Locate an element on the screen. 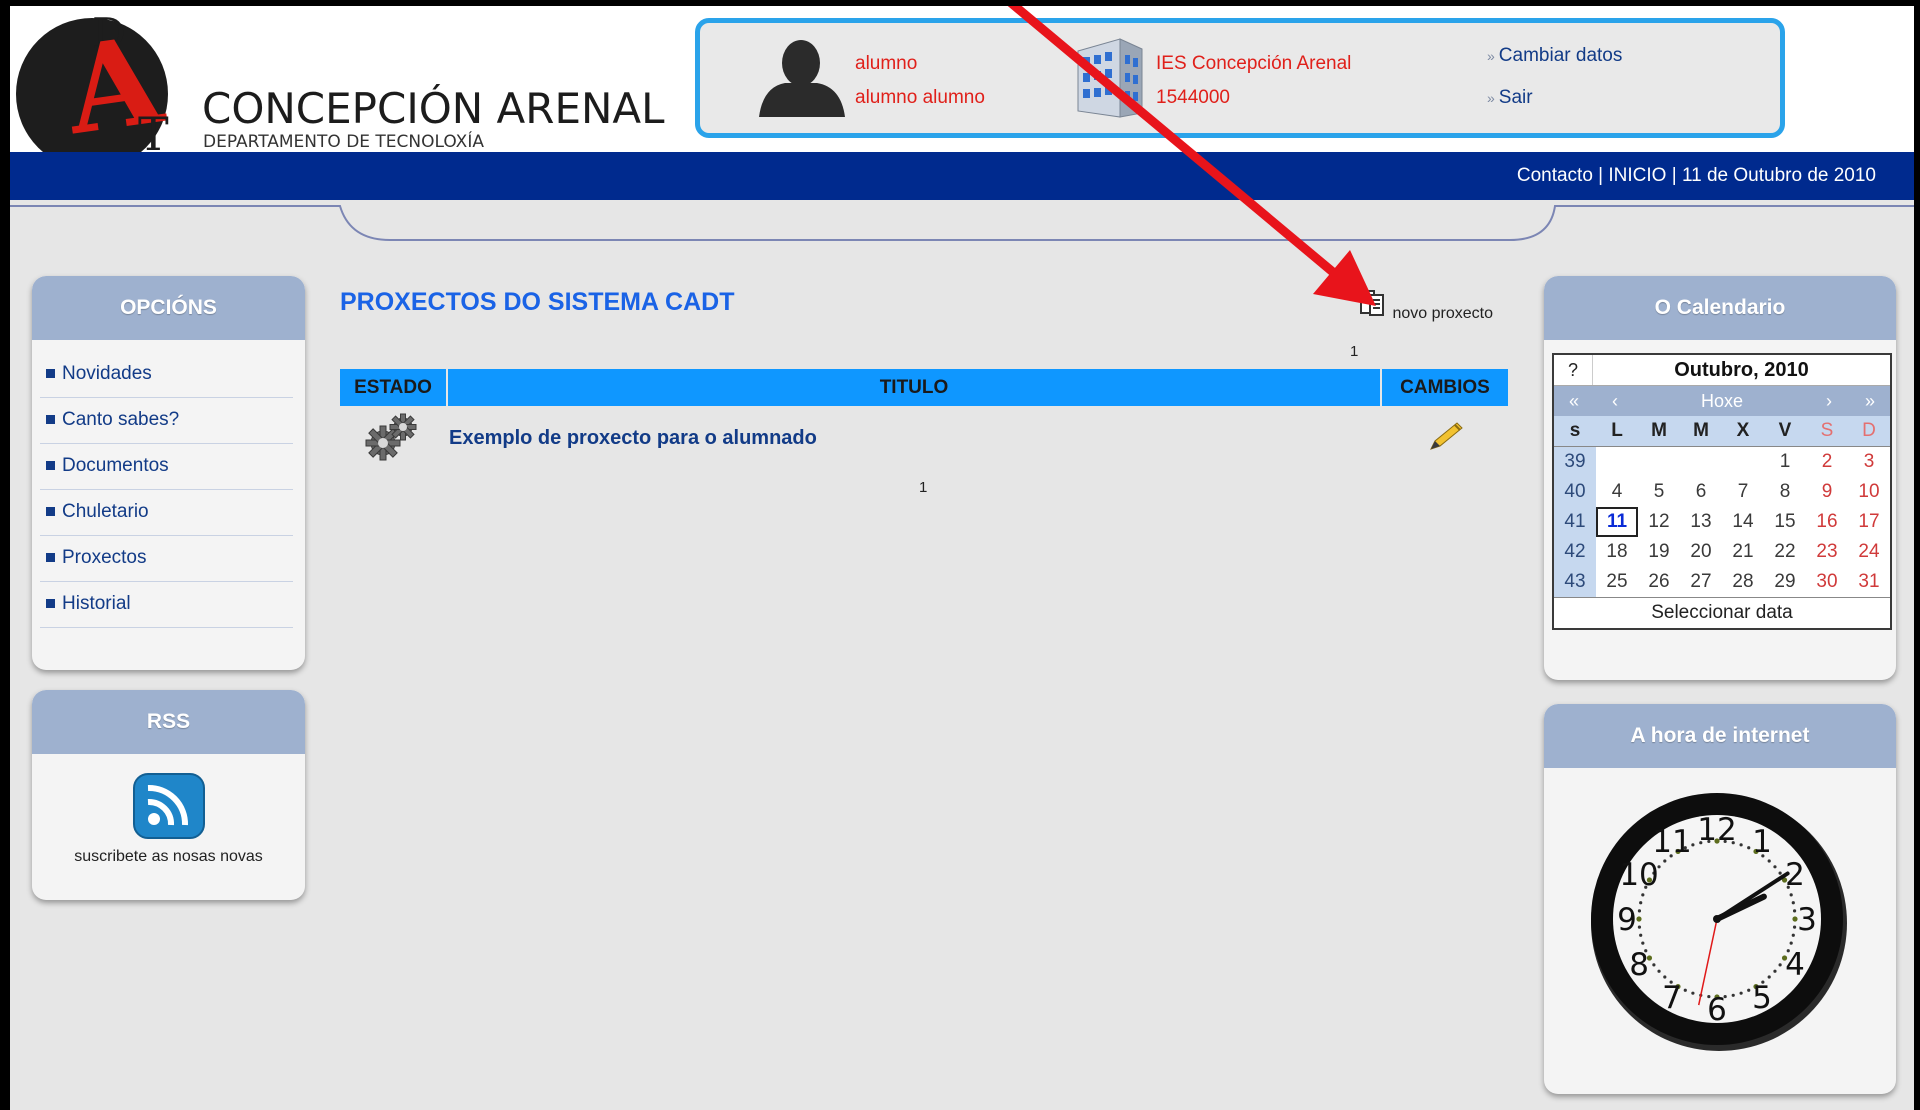 Image resolution: width=1920 pixels, height=1110 pixels. menu-item-proxectos: Proxectos is located at coordinates (166, 559).